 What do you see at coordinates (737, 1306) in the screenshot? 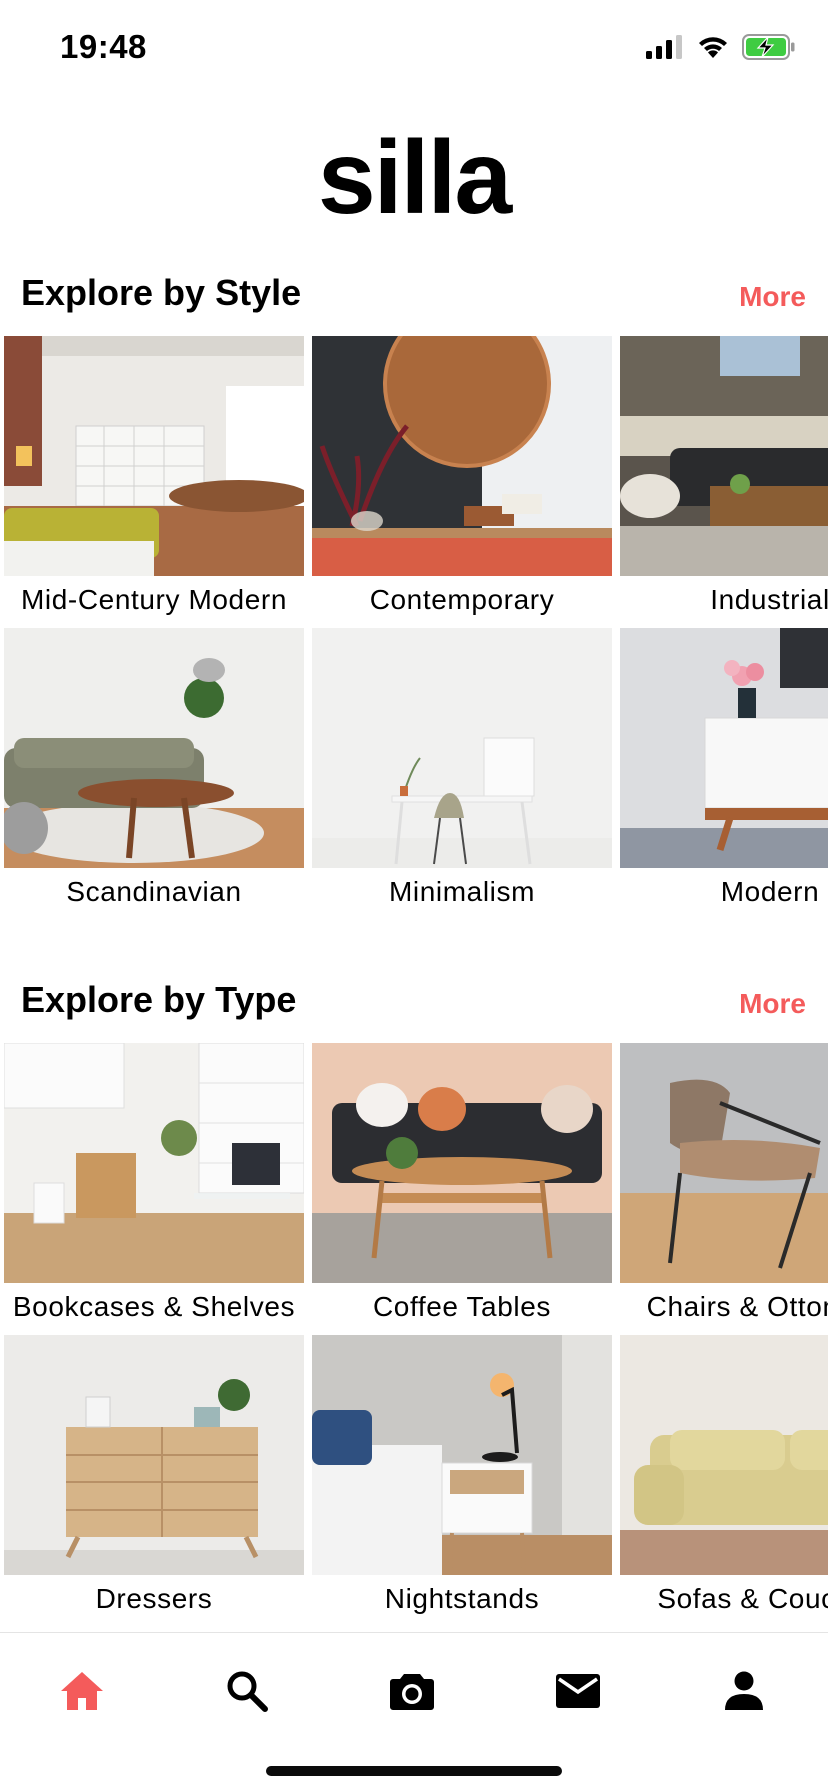
I see `type-label-chairs-ottomans: Chairs & Ottomans` at bounding box center [737, 1306].